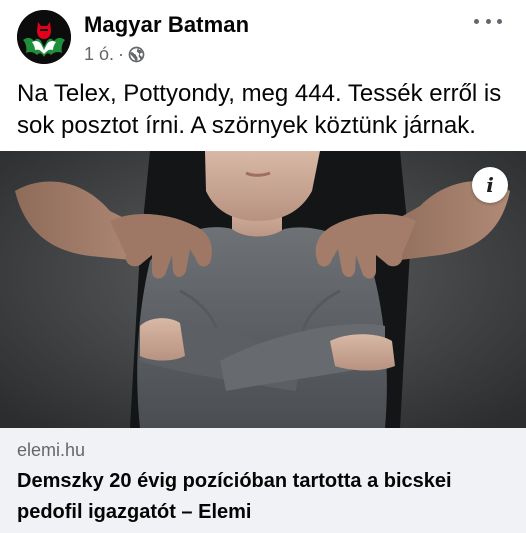  I want to click on avatar, so click(44, 37).